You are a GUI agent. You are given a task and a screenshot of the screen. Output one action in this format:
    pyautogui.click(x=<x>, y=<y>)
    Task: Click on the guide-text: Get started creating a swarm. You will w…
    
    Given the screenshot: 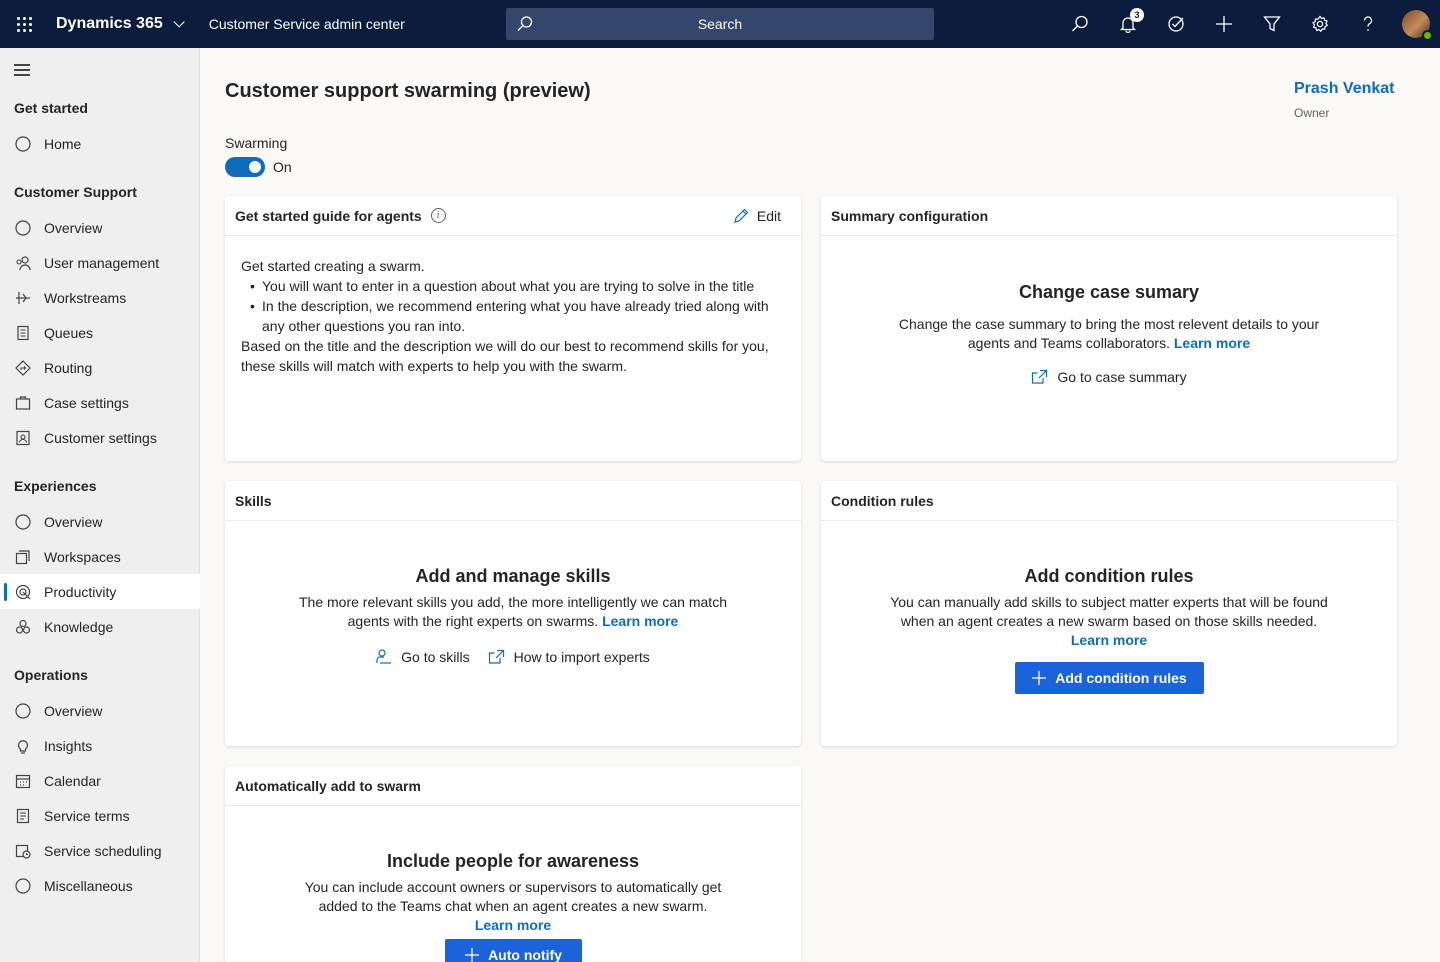 What is the action you would take?
    pyautogui.click(x=513, y=306)
    